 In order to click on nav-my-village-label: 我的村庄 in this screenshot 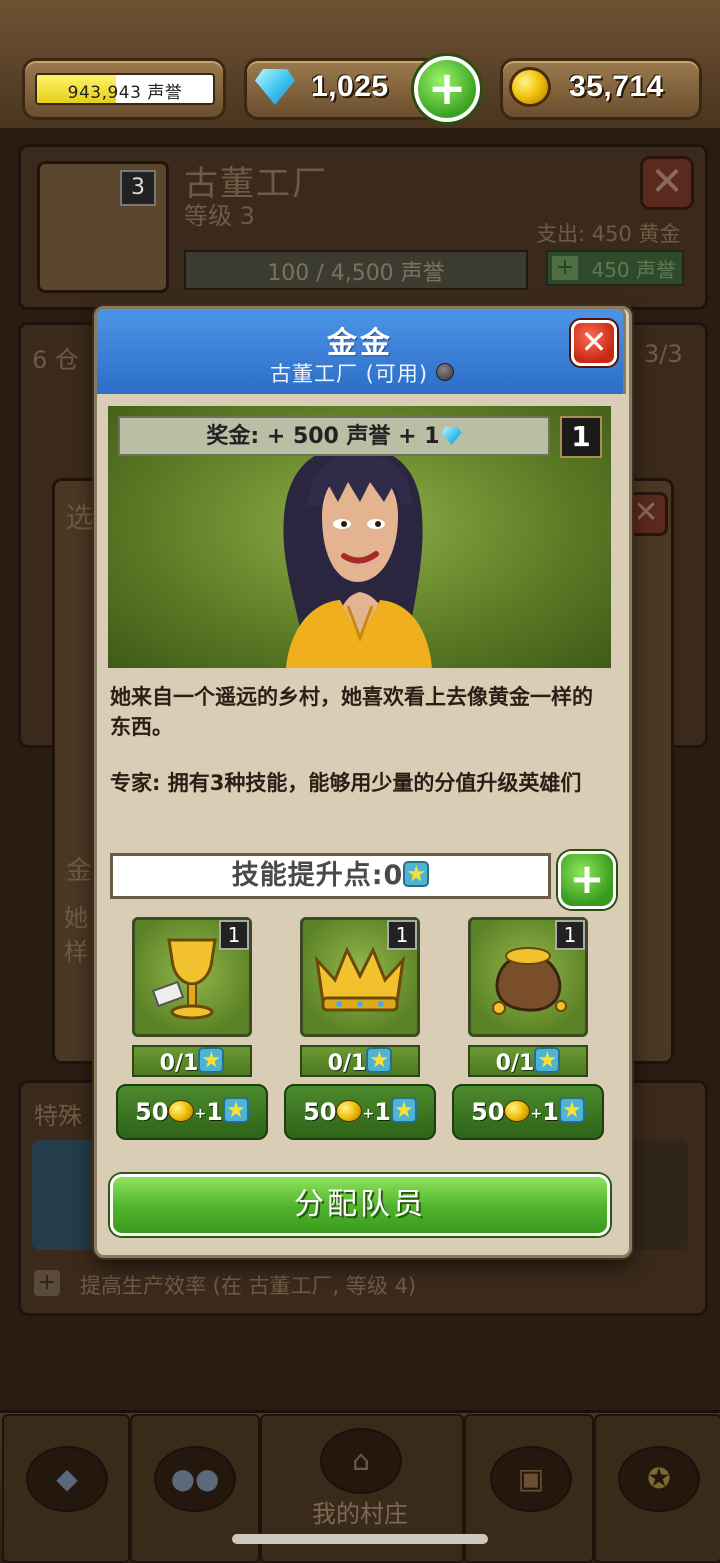, I will do `click(360, 1514)`.